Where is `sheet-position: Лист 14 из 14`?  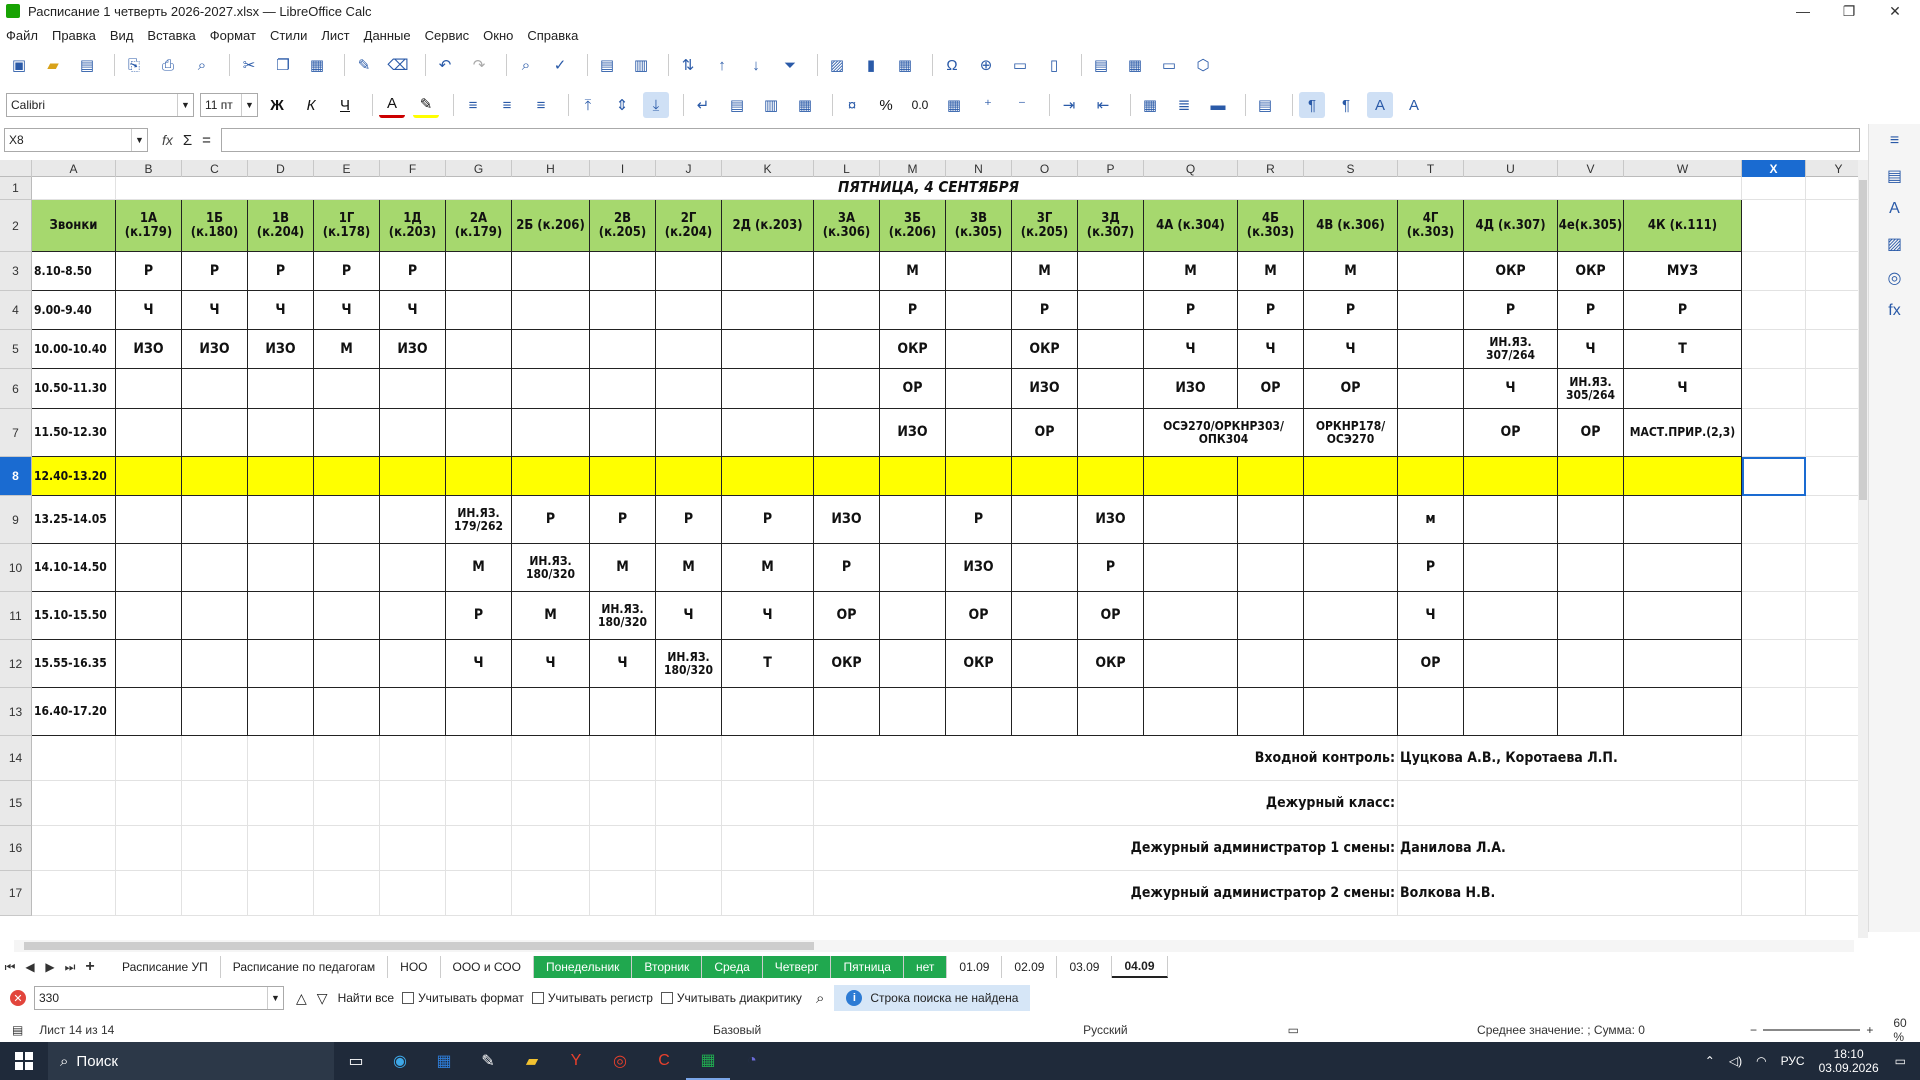
sheet-position: Лист 14 из 14 is located at coordinates (156, 1030).